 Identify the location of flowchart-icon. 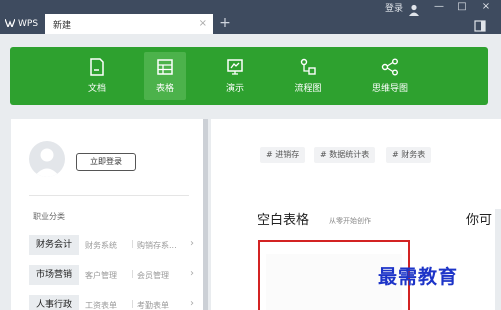
(308, 66).